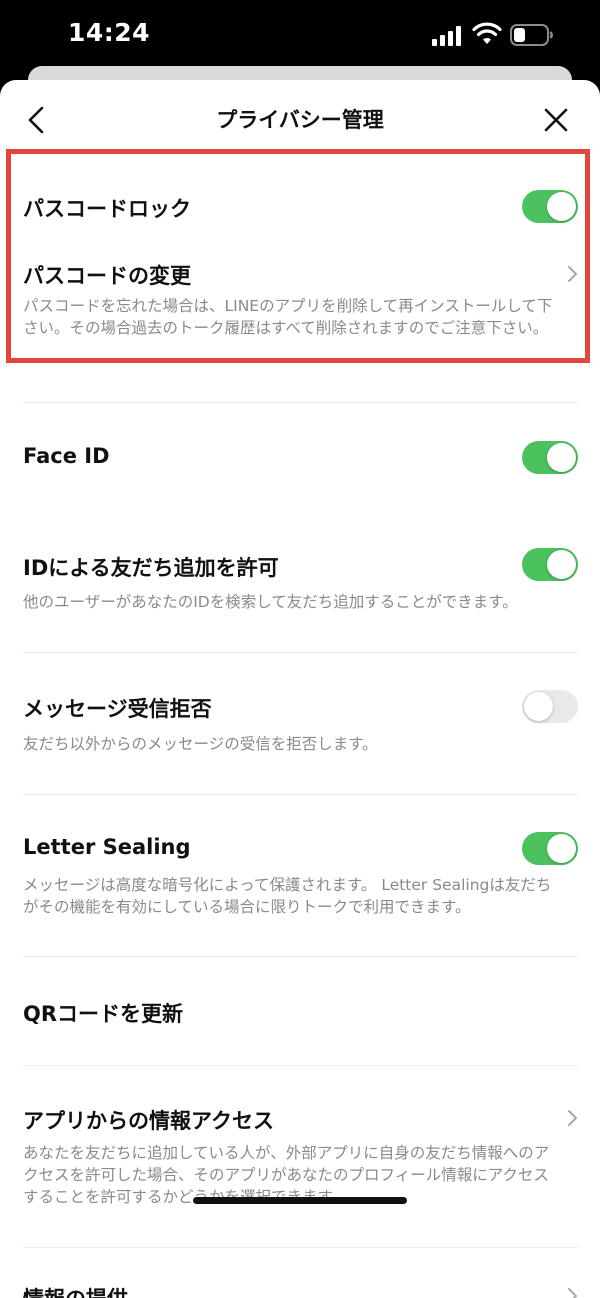 Image resolution: width=600 pixels, height=1298 pixels. What do you see at coordinates (109, 32) in the screenshot?
I see `status-time: 14:24` at bounding box center [109, 32].